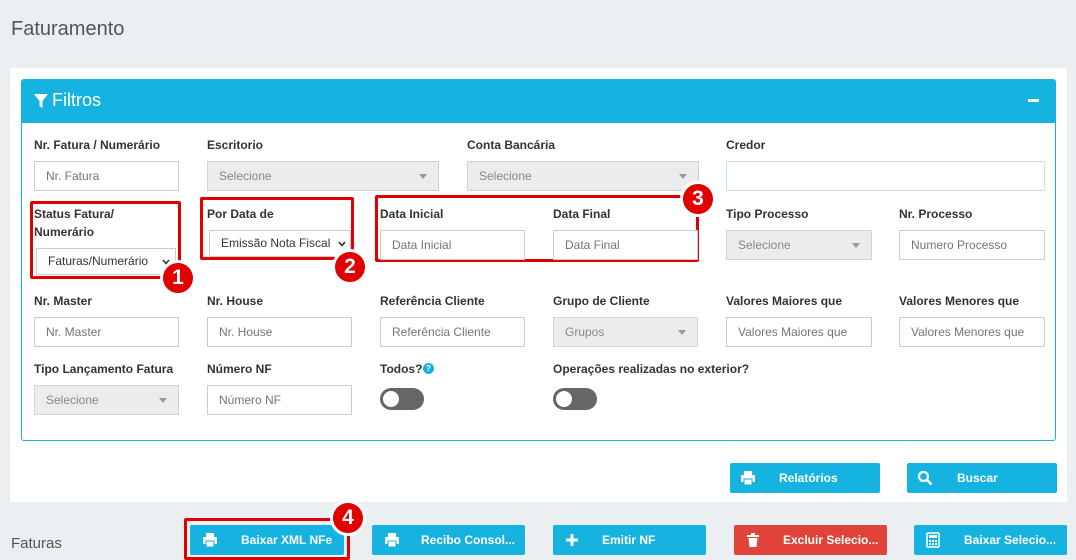 This screenshot has height=560, width=1076. Describe the element at coordinates (625, 245) in the screenshot. I see `data-final-input` at that location.